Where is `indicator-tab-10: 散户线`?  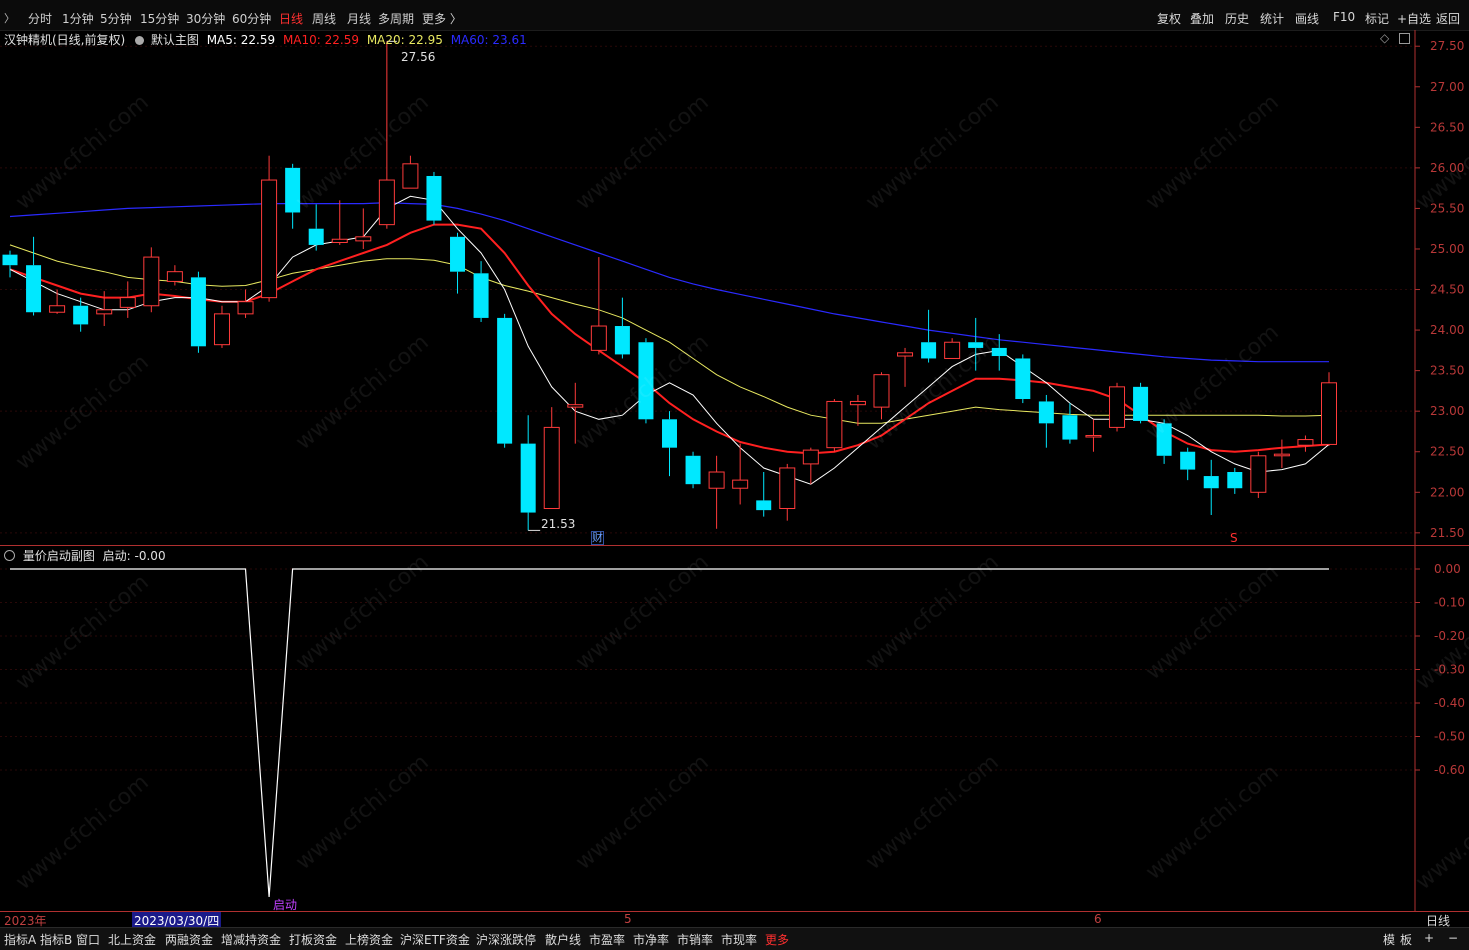
indicator-tab-10: 散户线 is located at coordinates (563, 939).